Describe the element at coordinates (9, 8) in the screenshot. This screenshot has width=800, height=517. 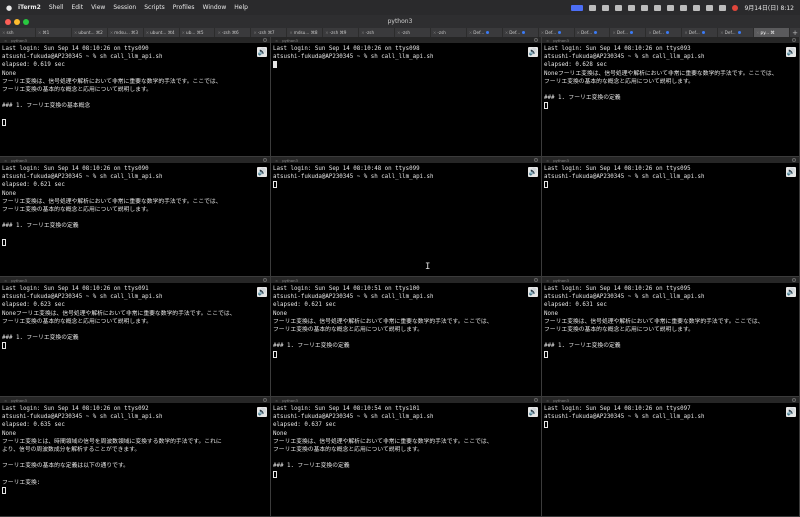
I see `apple-menu-icon: ●` at that location.